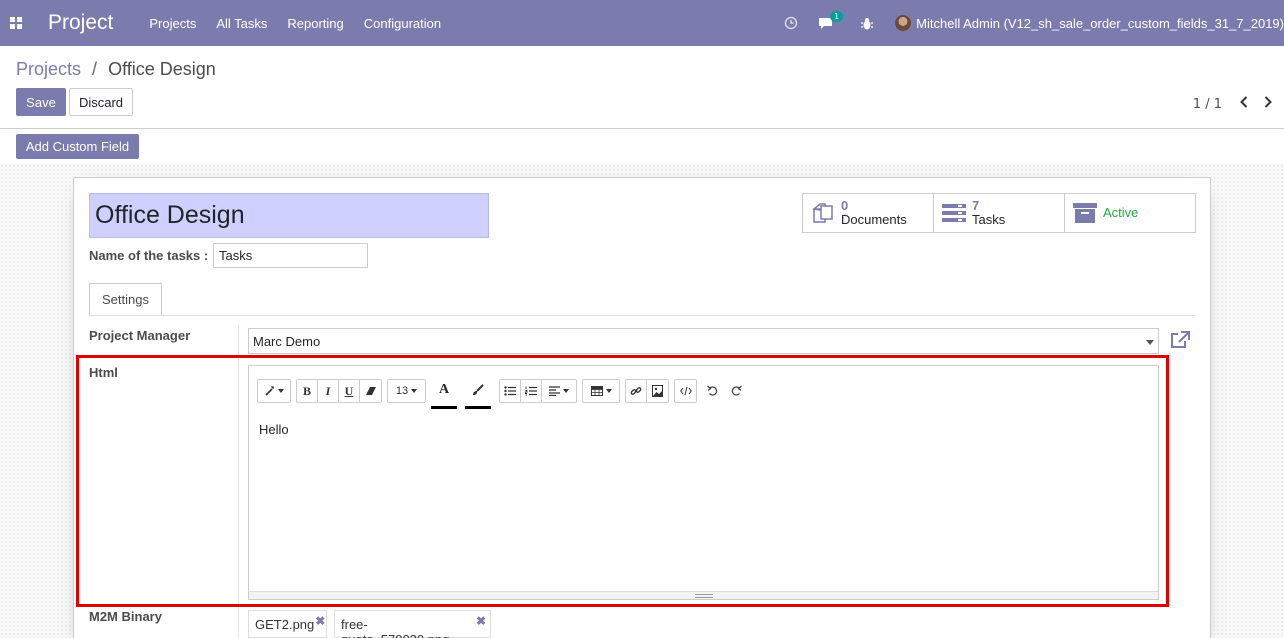  I want to click on grip-icon, so click(703, 595).